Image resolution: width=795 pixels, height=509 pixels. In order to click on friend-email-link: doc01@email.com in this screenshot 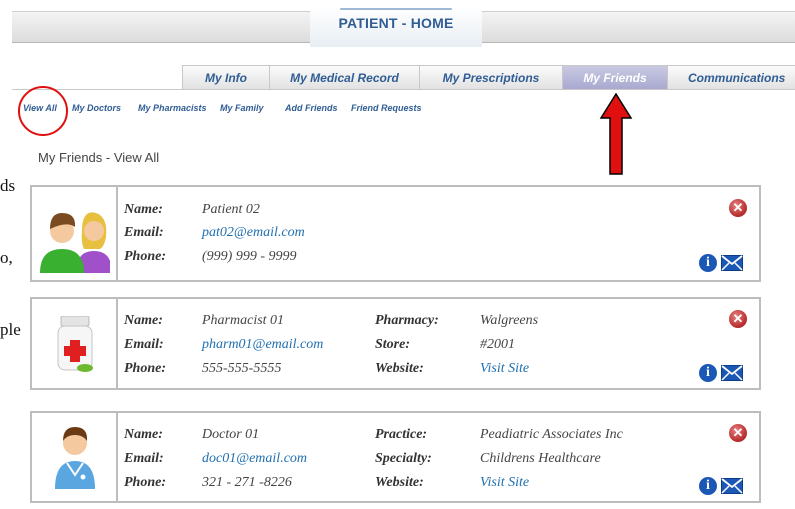, I will do `click(254, 459)`.